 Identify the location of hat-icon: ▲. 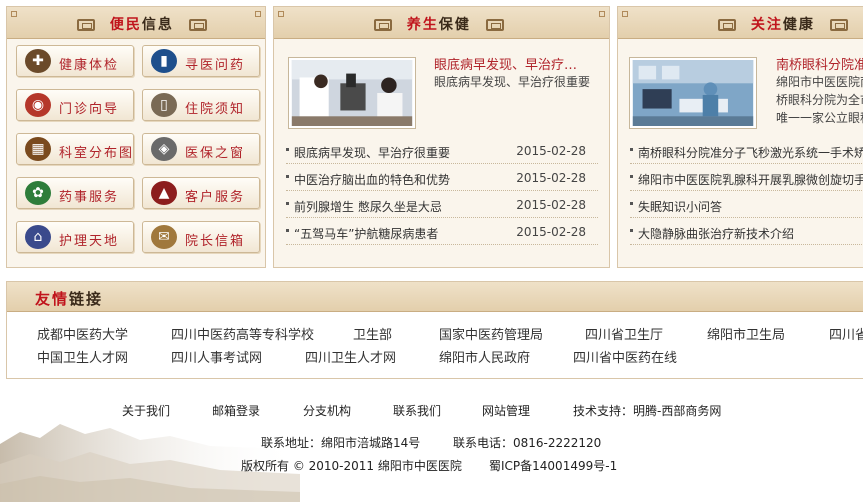
(164, 193).